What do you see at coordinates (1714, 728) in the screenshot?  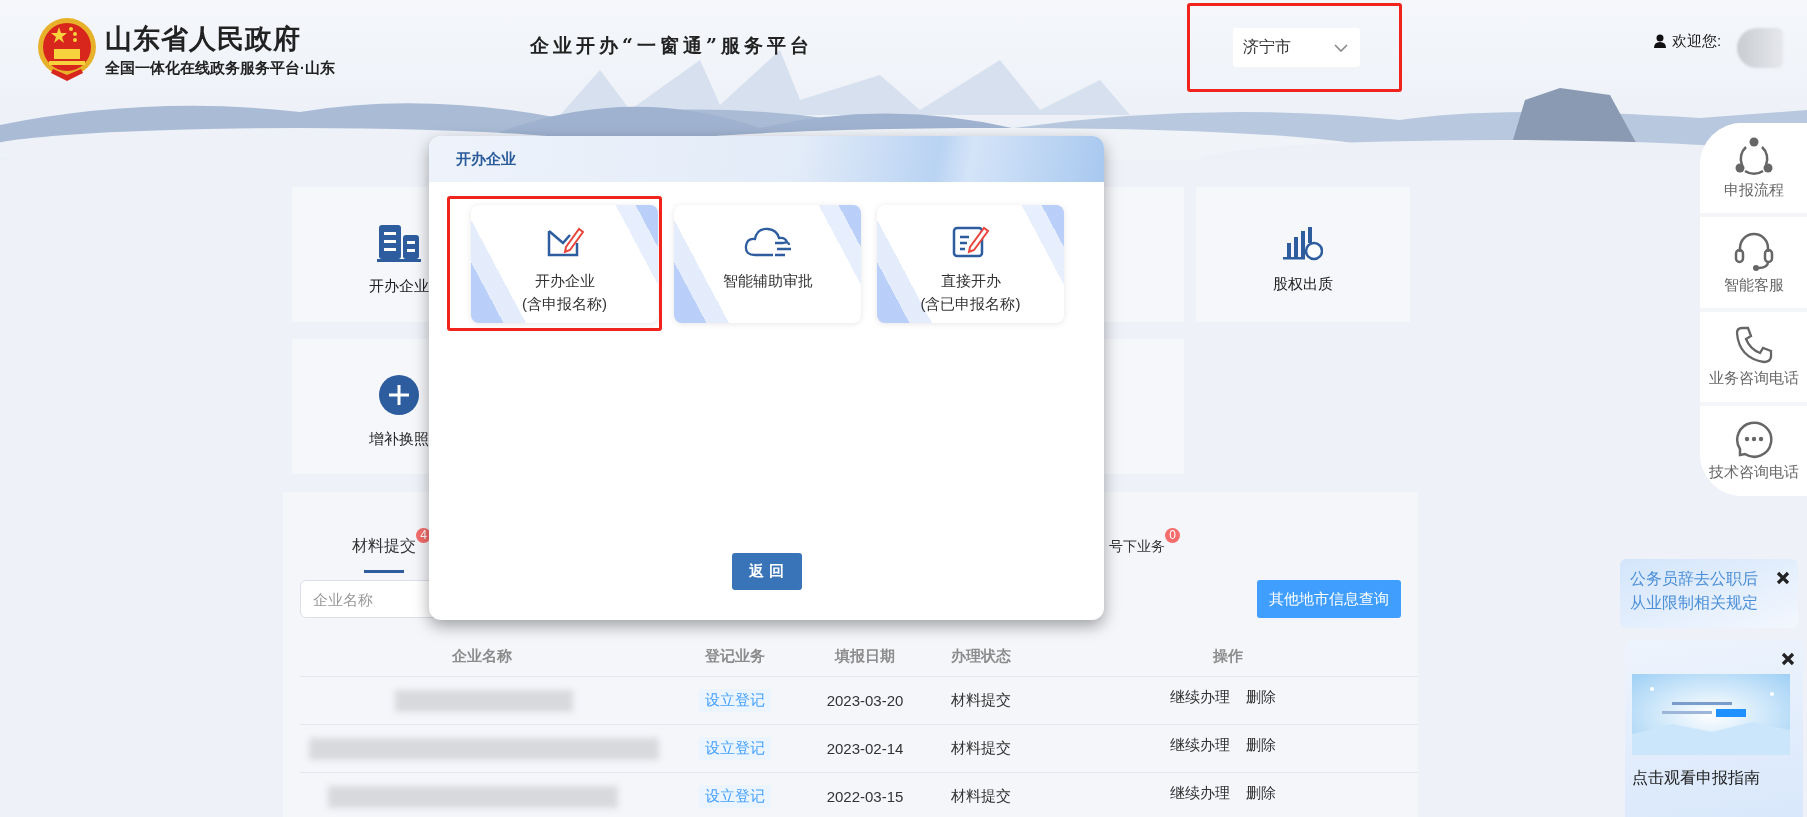 I see `video-card: 点击观看申报指南` at bounding box center [1714, 728].